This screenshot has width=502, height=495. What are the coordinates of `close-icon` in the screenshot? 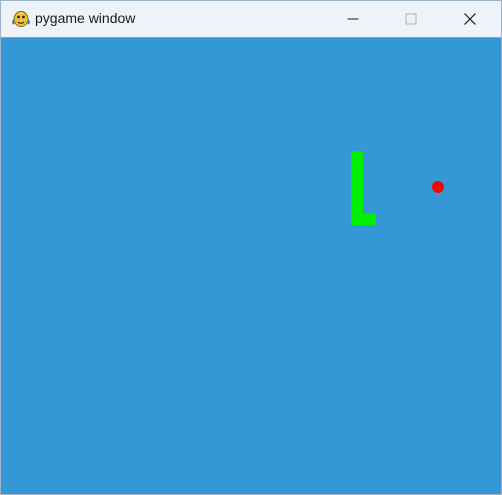 It's located at (470, 19).